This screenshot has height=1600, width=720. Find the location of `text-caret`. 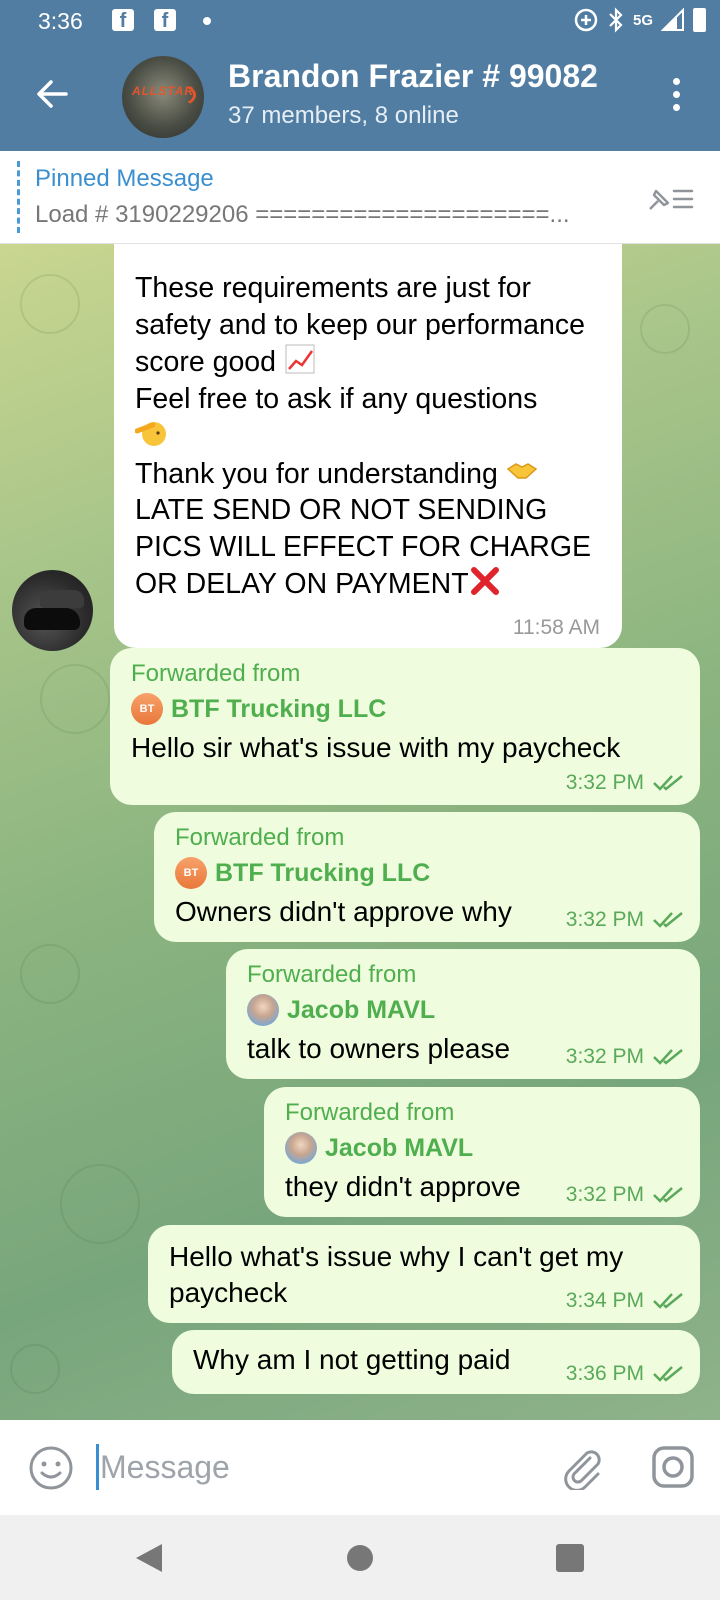

text-caret is located at coordinates (97, 1467).